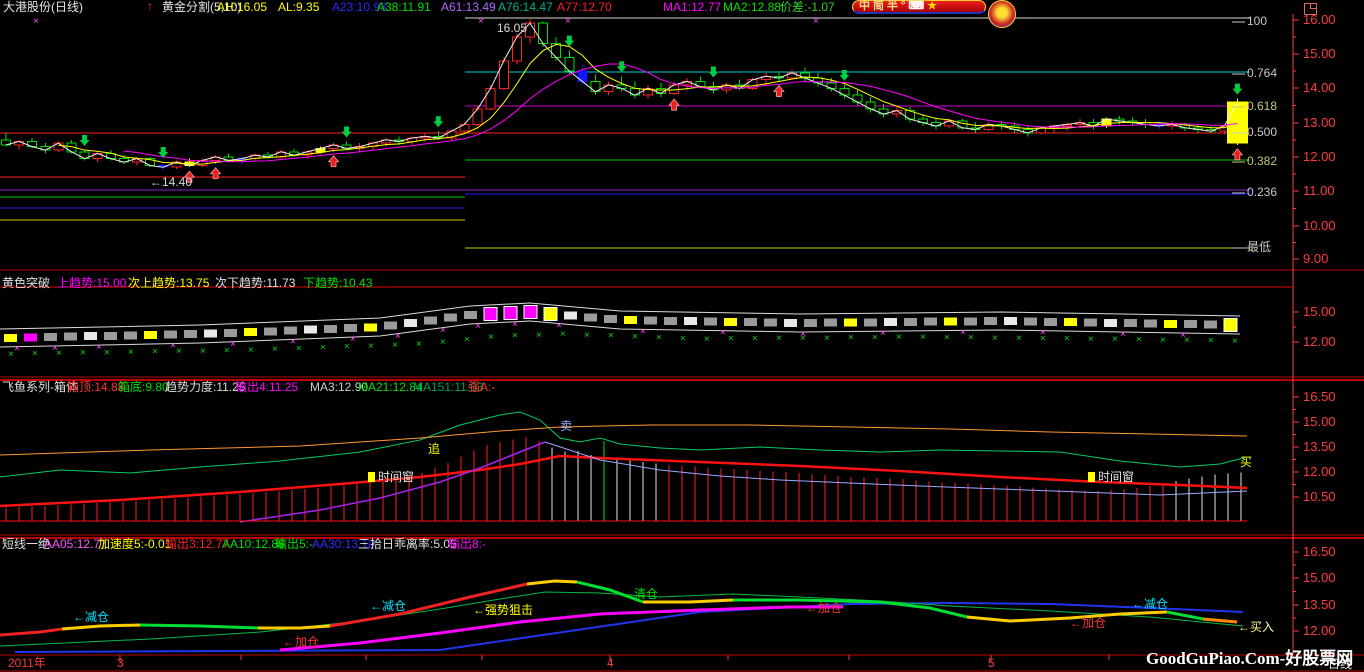 The image size is (1364, 672). Describe the element at coordinates (916, 6) in the screenshot. I see `ime-part-4: ⌨` at that location.